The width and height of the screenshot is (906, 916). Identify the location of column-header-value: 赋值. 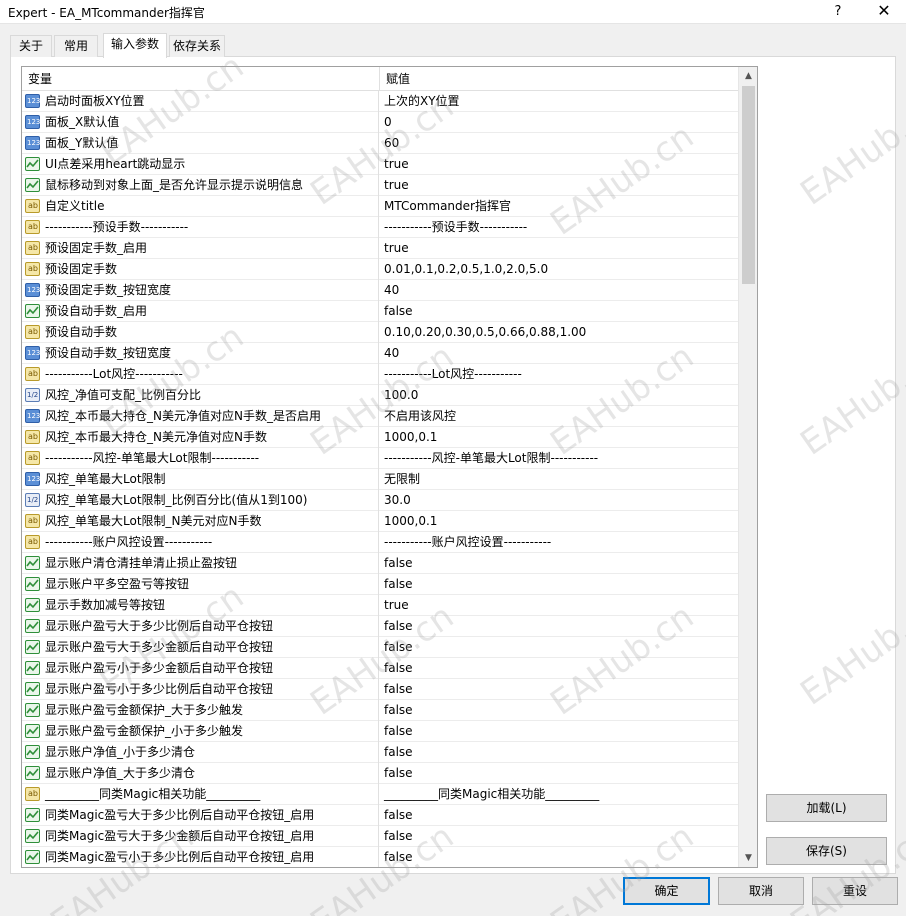
(395, 79).